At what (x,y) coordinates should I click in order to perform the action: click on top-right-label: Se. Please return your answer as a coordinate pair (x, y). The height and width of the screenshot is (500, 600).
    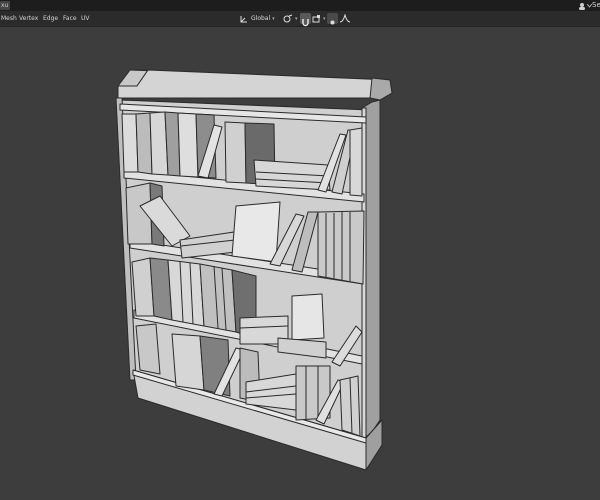
    Looking at the image, I should click on (596, 5).